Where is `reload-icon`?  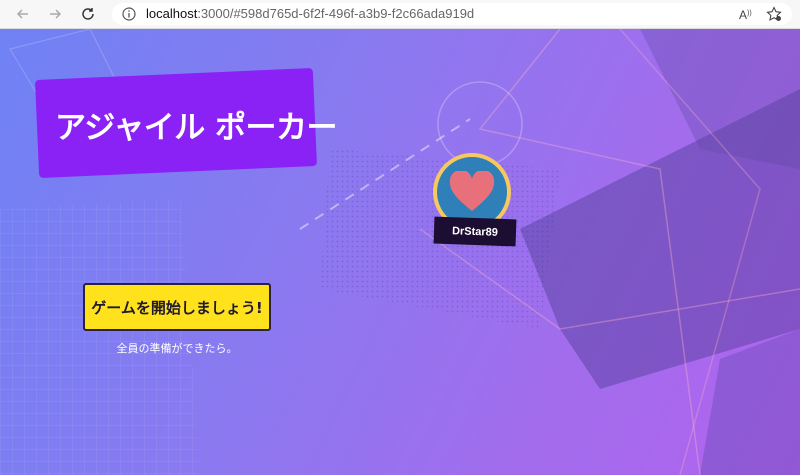
reload-icon is located at coordinates (88, 14).